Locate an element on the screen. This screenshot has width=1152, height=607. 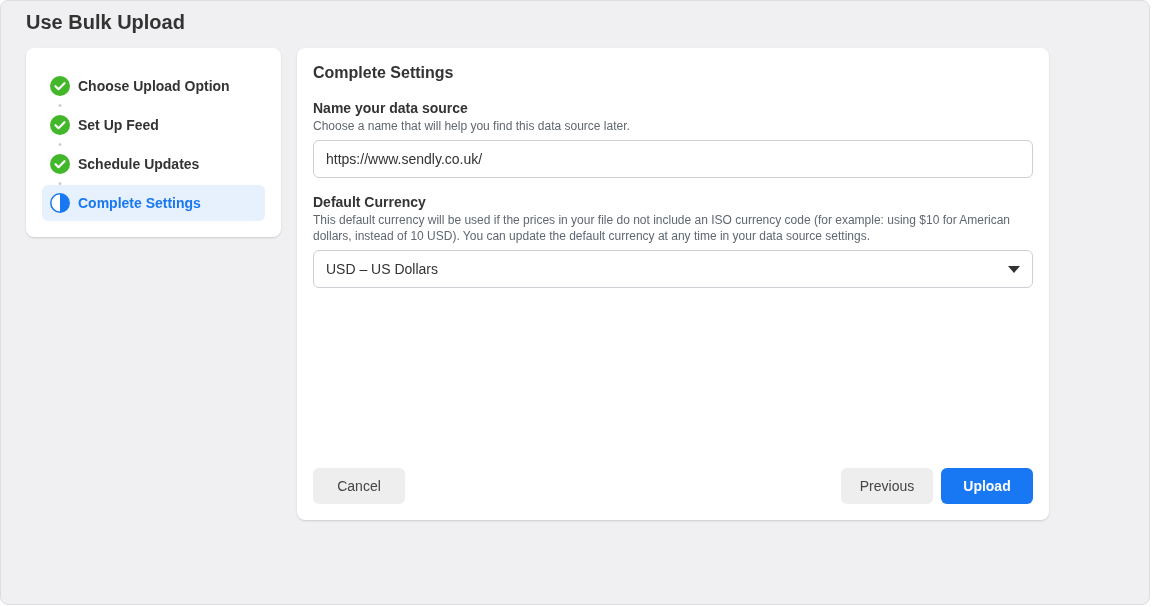
secondary-button: Previous is located at coordinates (887, 486).